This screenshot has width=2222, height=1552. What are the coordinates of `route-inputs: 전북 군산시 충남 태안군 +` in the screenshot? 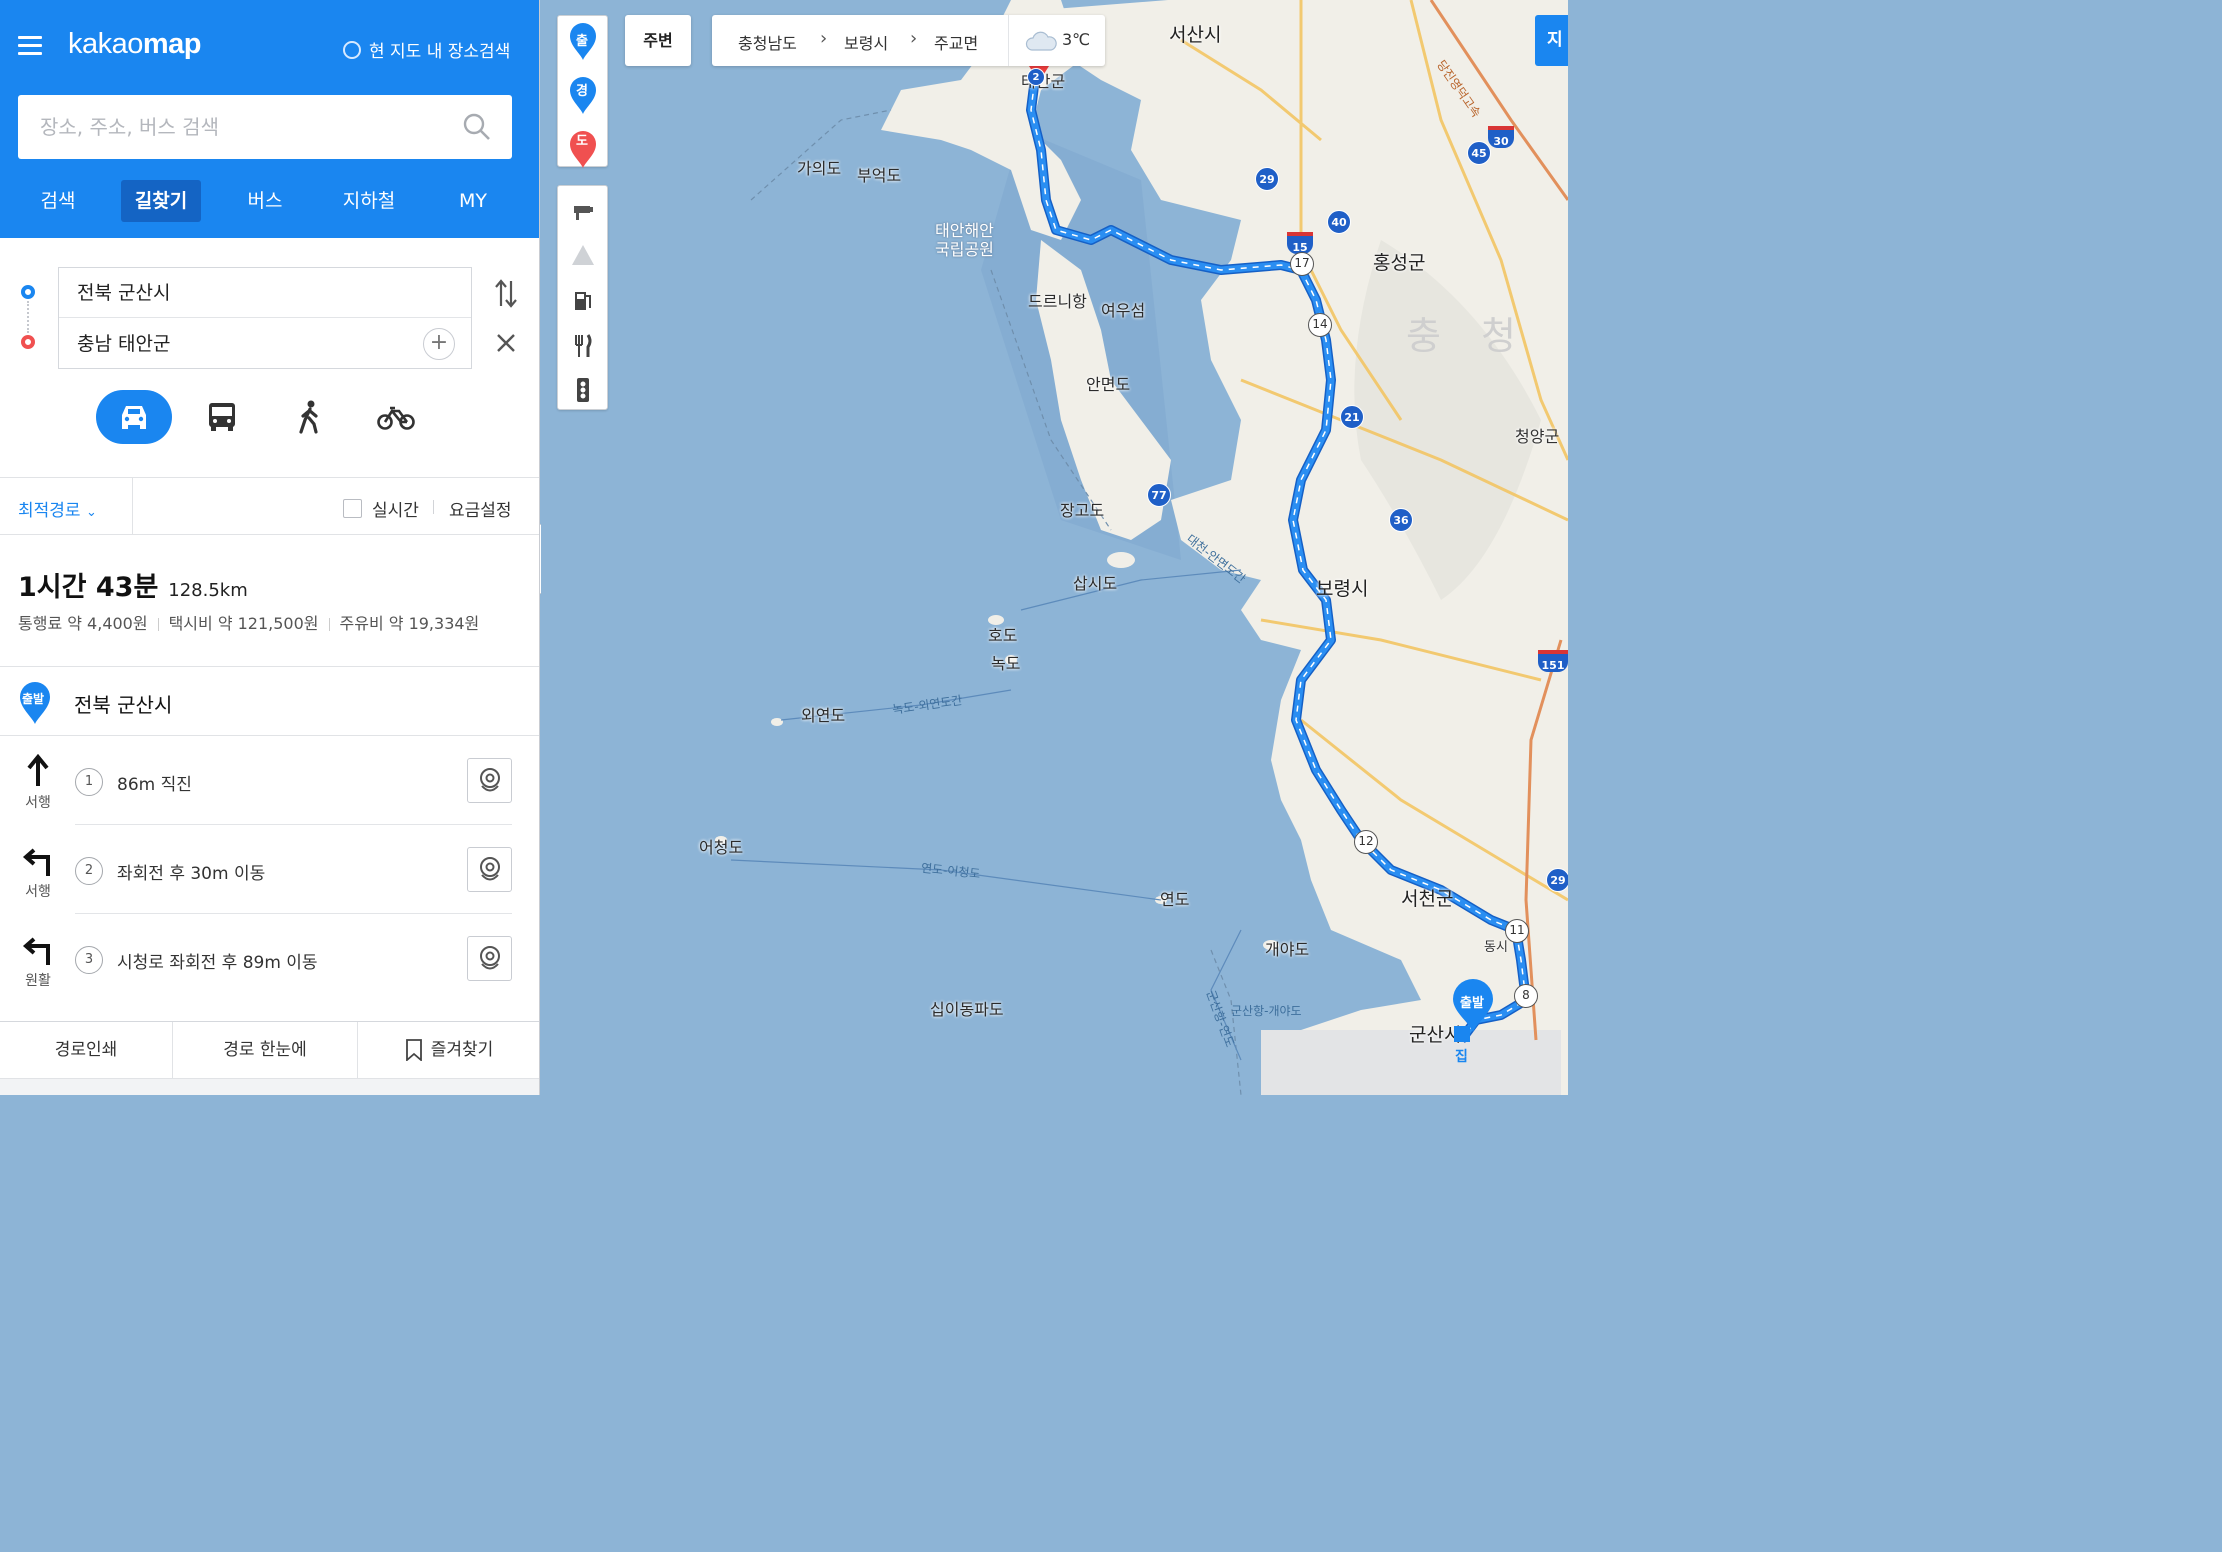 It's located at (265, 318).